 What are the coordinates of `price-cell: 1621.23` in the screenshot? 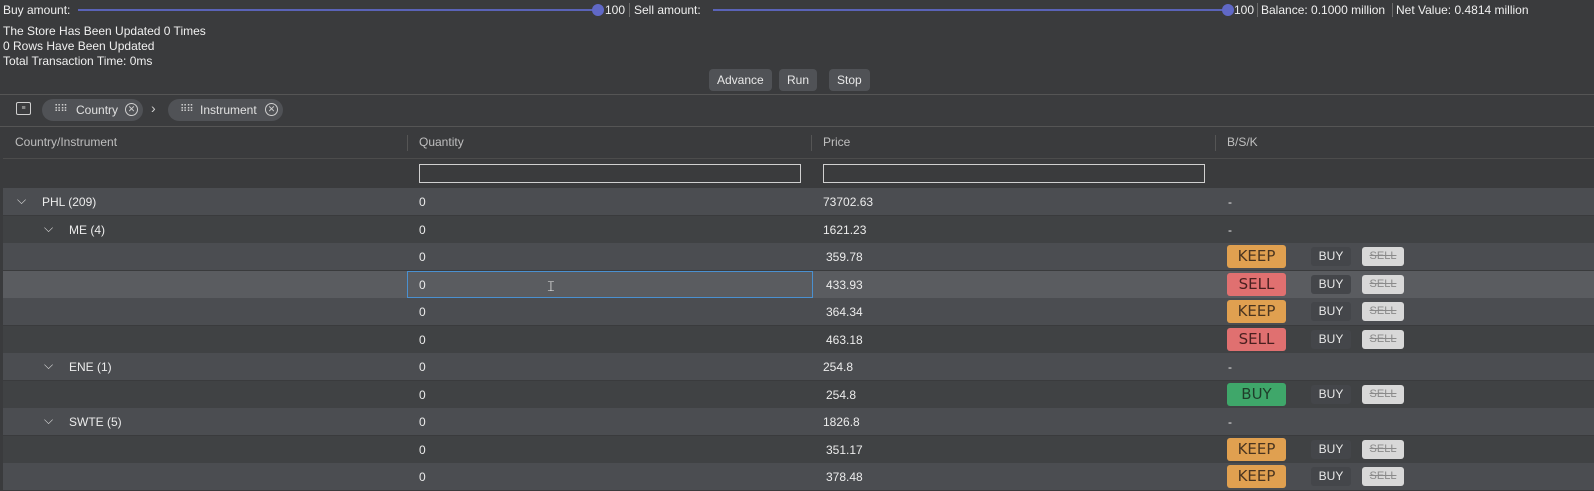 It's located at (845, 230).